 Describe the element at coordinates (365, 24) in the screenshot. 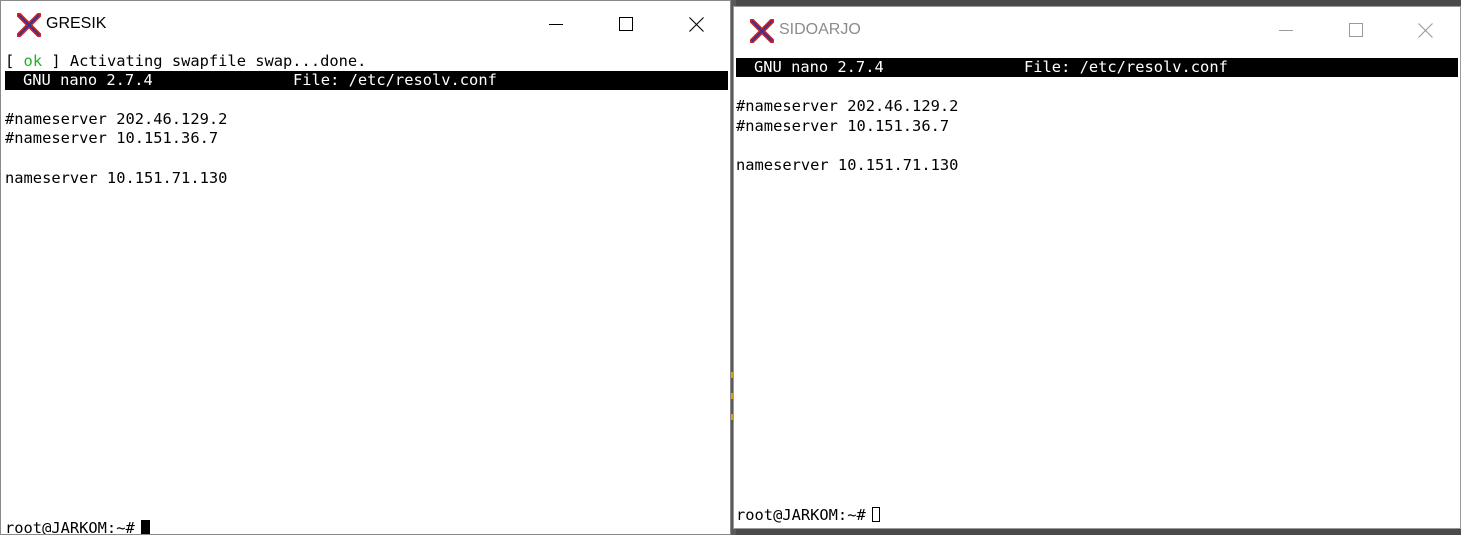

I see `title-bar: GRESIK` at that location.